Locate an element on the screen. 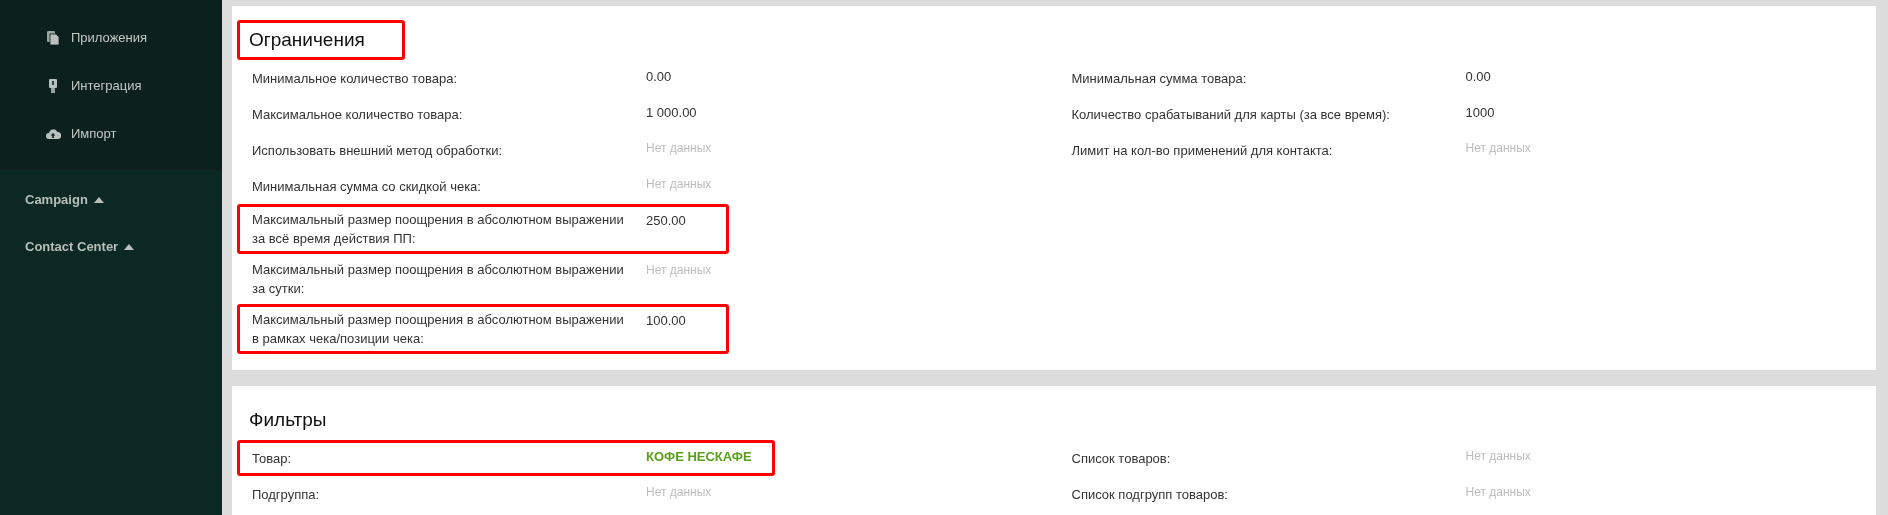  field-label: Максимальный размер поощрения в абсолютном выражении в рамках чека/позиции чека: is located at coordinates (438, 329).